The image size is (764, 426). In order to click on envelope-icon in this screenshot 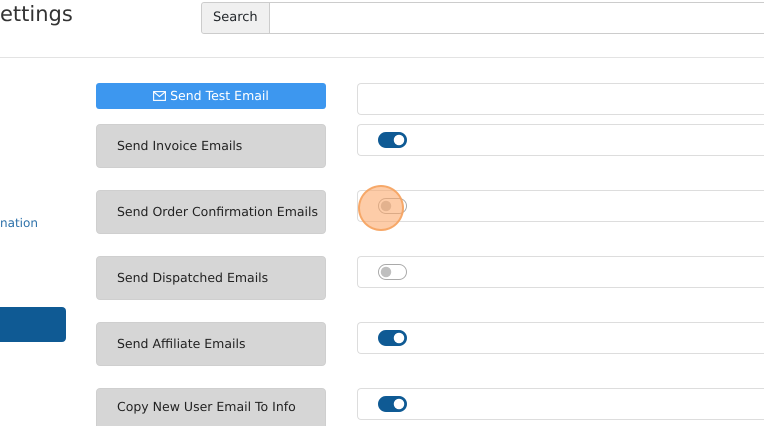, I will do `click(159, 96)`.